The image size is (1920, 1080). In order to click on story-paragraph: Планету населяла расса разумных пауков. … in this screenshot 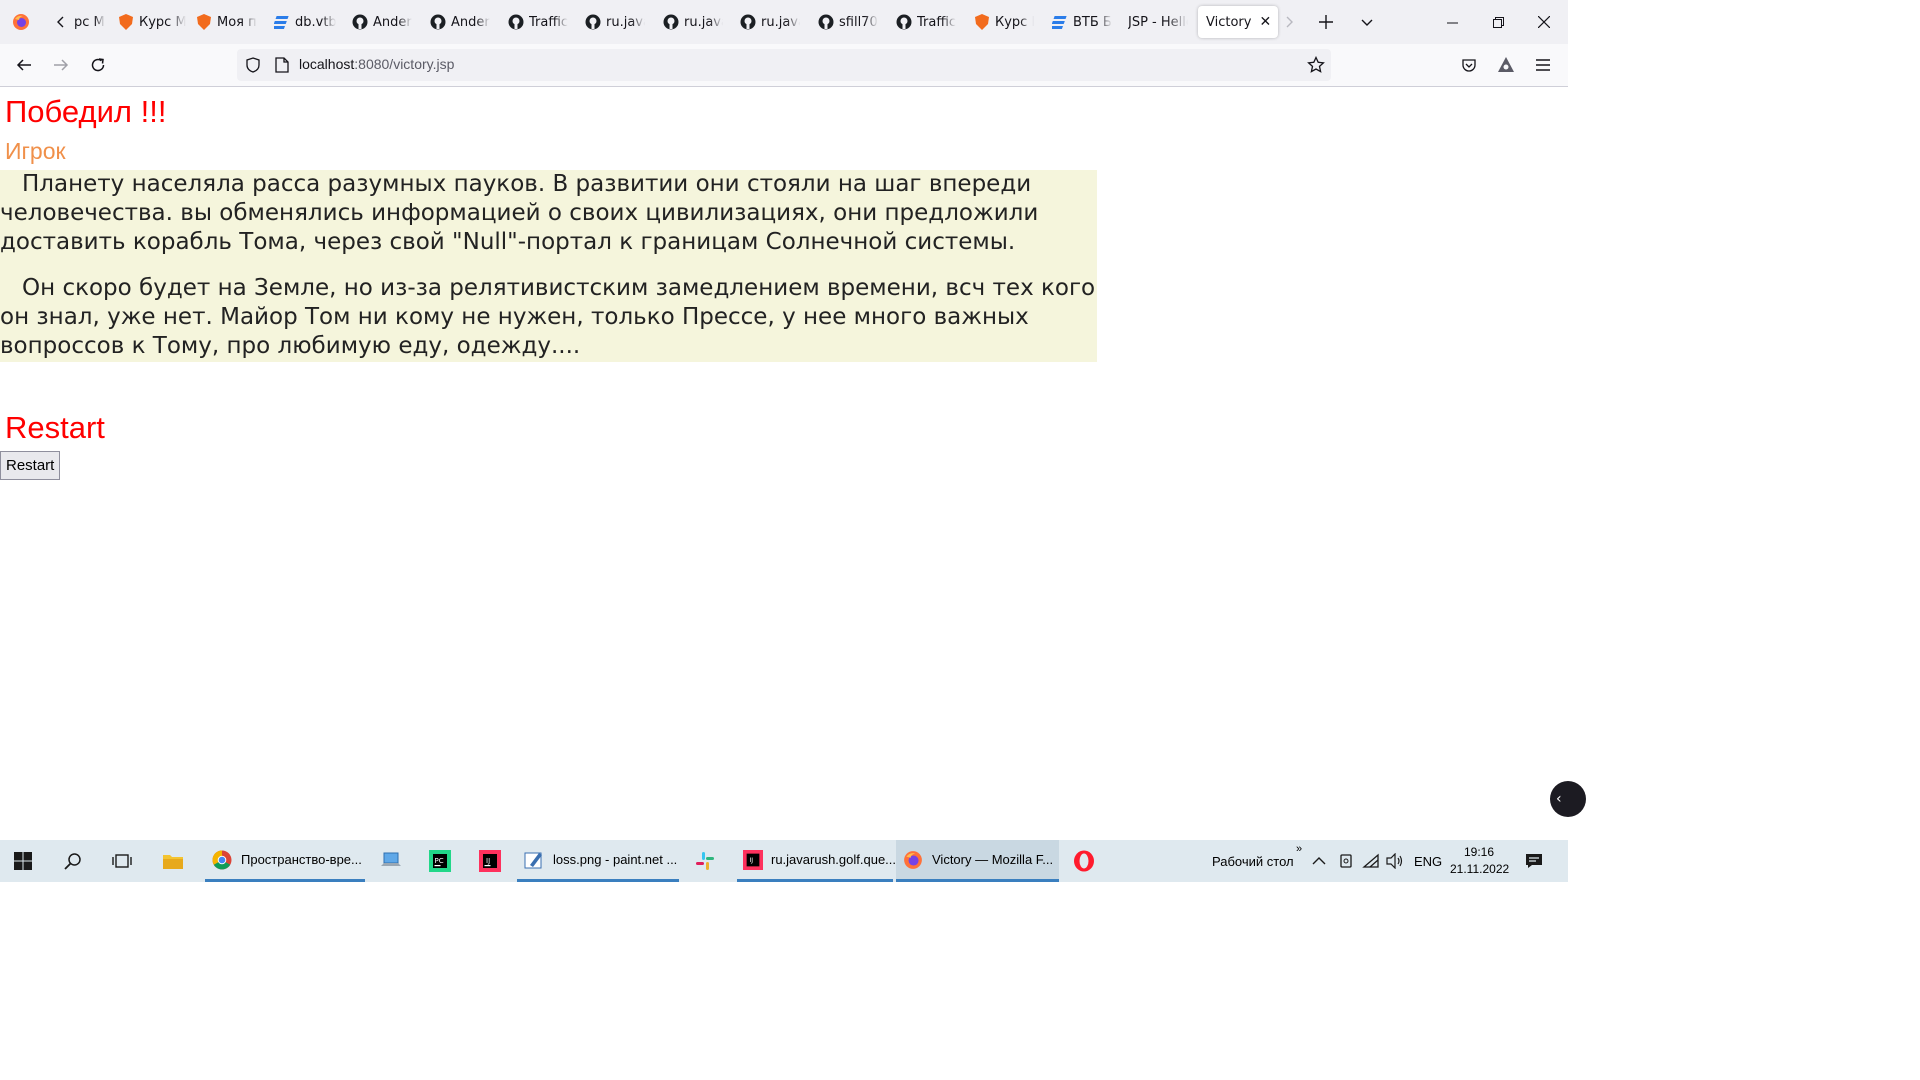, I will do `click(519, 213)`.